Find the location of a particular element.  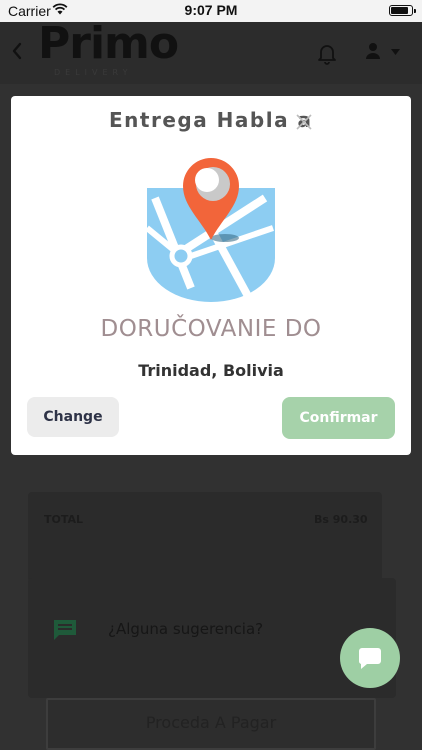

suggestion-card is located at coordinates (212, 638).